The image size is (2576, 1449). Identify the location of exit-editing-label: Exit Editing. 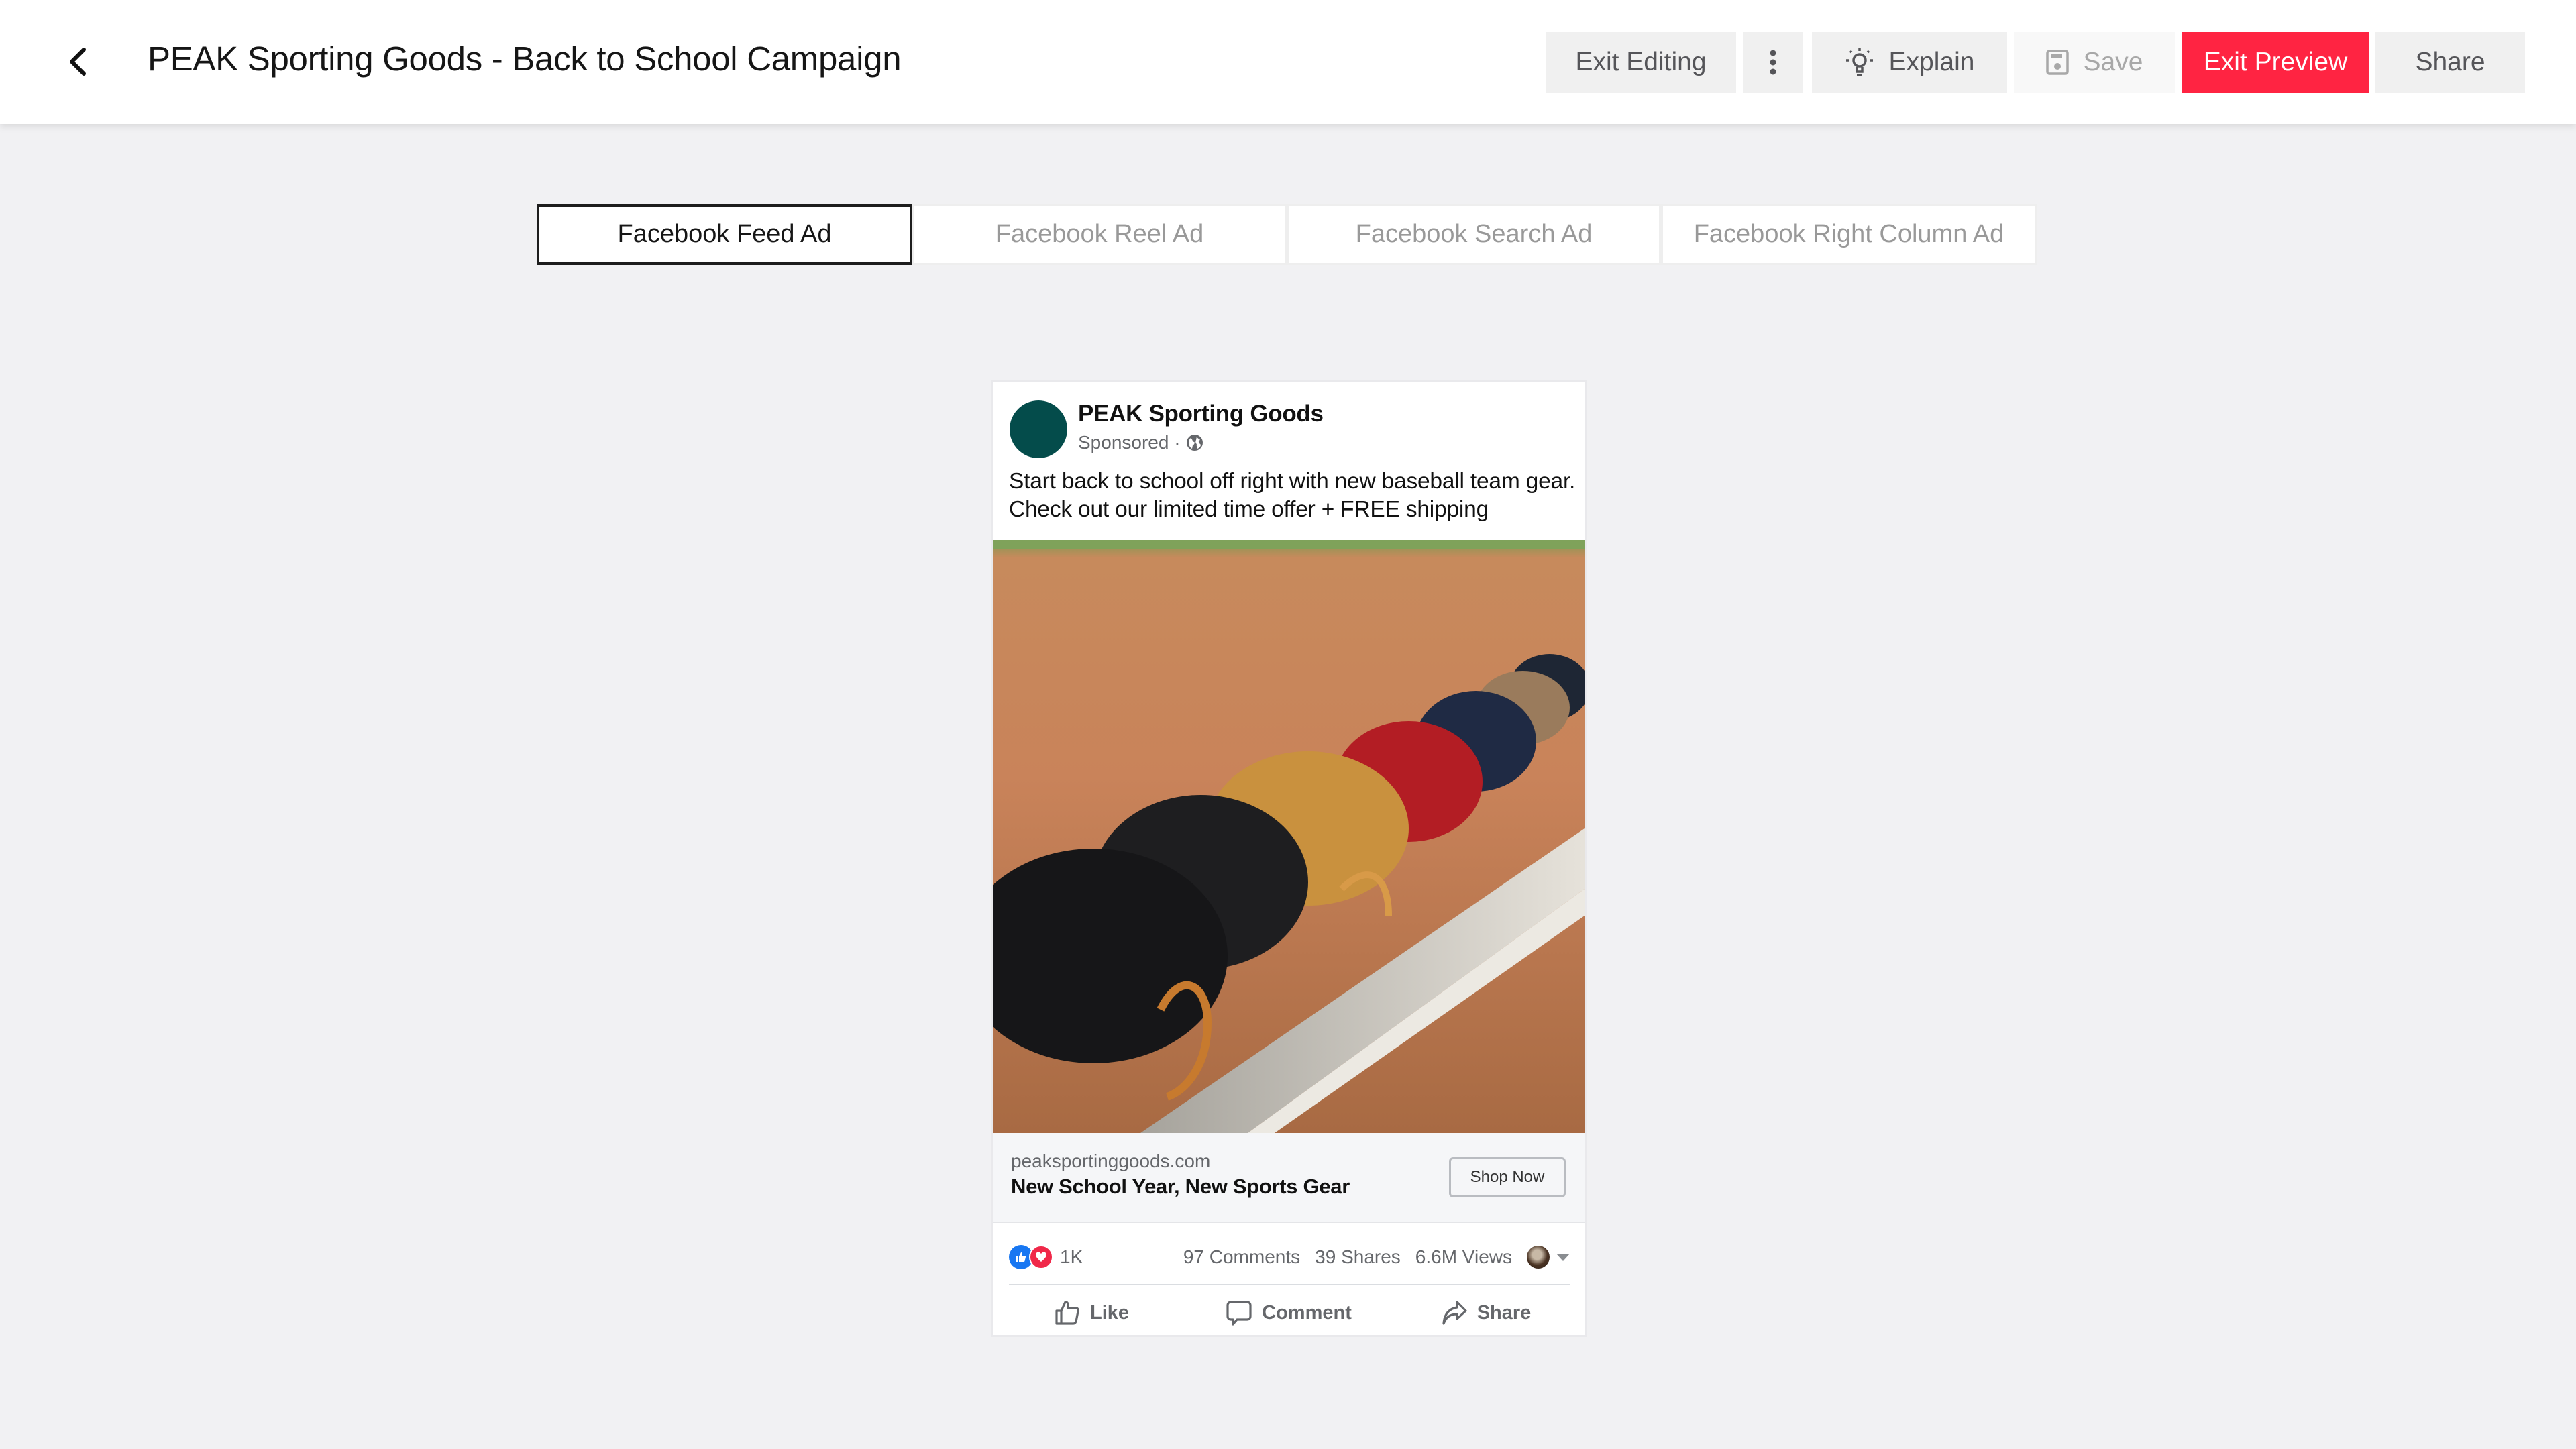
(1641, 61).